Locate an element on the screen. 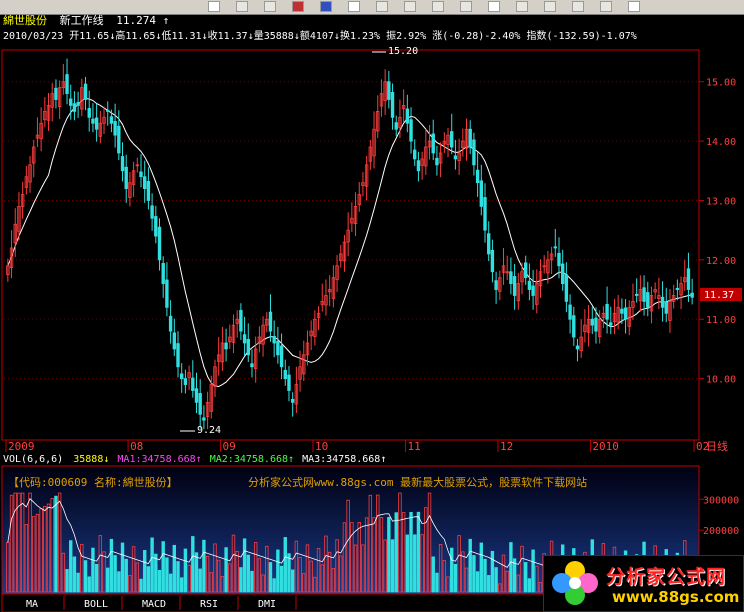  site-info: 分析家公式网www.88gs.com 最新最大股票公式，股票软件下载网站 is located at coordinates (417, 482).